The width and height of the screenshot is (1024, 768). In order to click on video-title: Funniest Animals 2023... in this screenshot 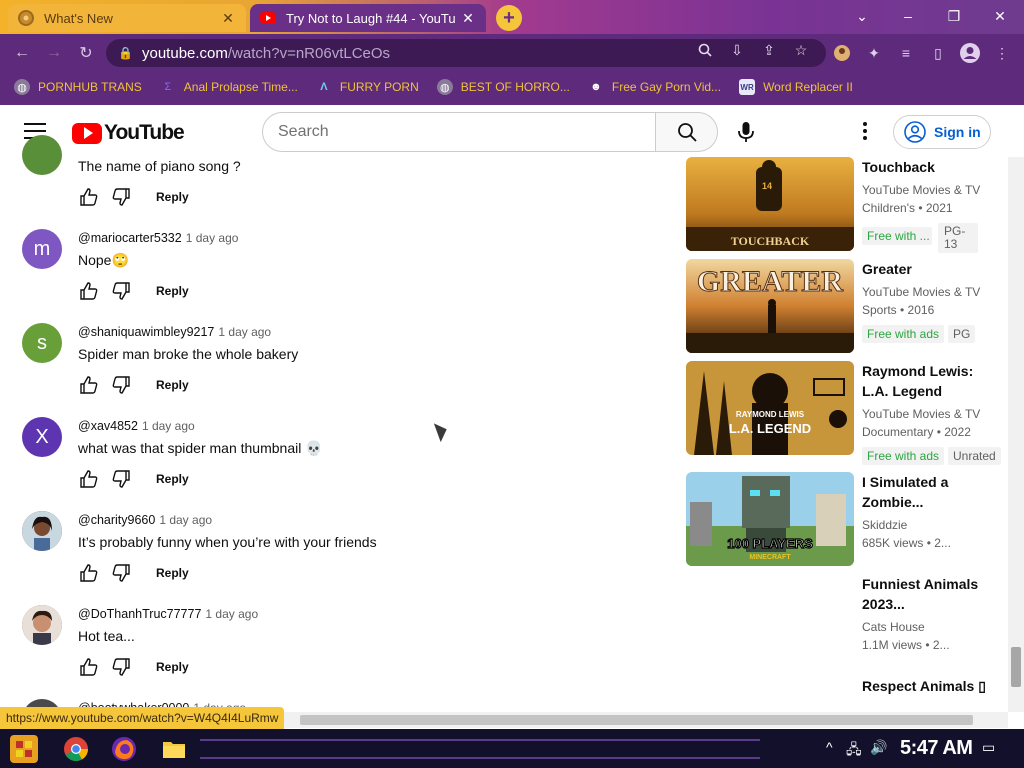, I will do `click(932, 594)`.